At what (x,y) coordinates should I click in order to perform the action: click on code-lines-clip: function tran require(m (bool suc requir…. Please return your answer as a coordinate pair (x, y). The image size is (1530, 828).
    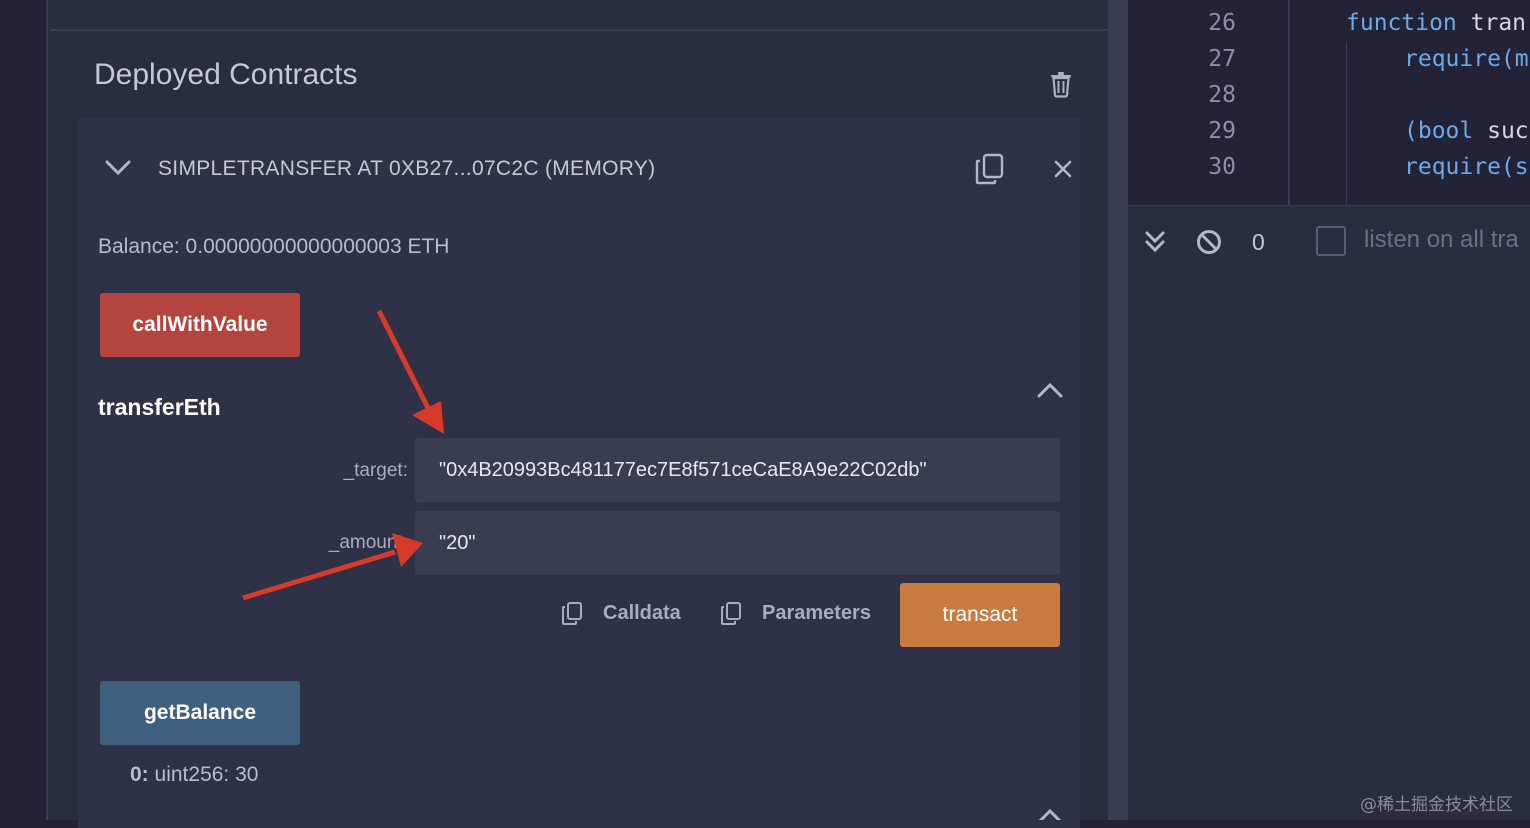
    Looking at the image, I should click on (1410, 102).